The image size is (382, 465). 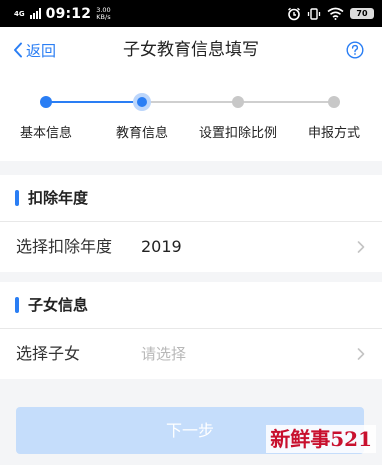 I want to click on section-header-child-info: 子女信息, so click(x=191, y=305).